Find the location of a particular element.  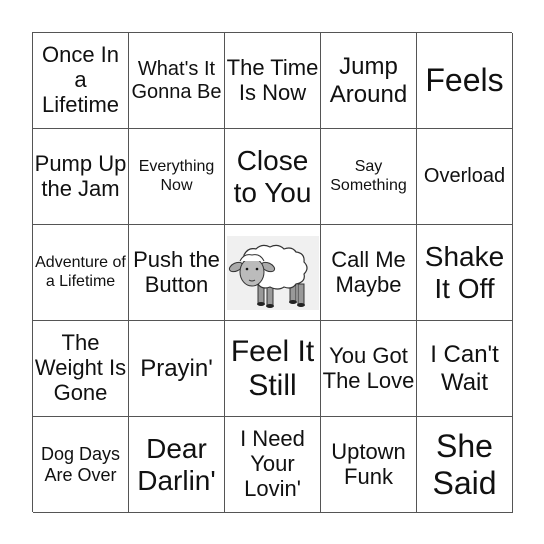

free-space is located at coordinates (273, 273).